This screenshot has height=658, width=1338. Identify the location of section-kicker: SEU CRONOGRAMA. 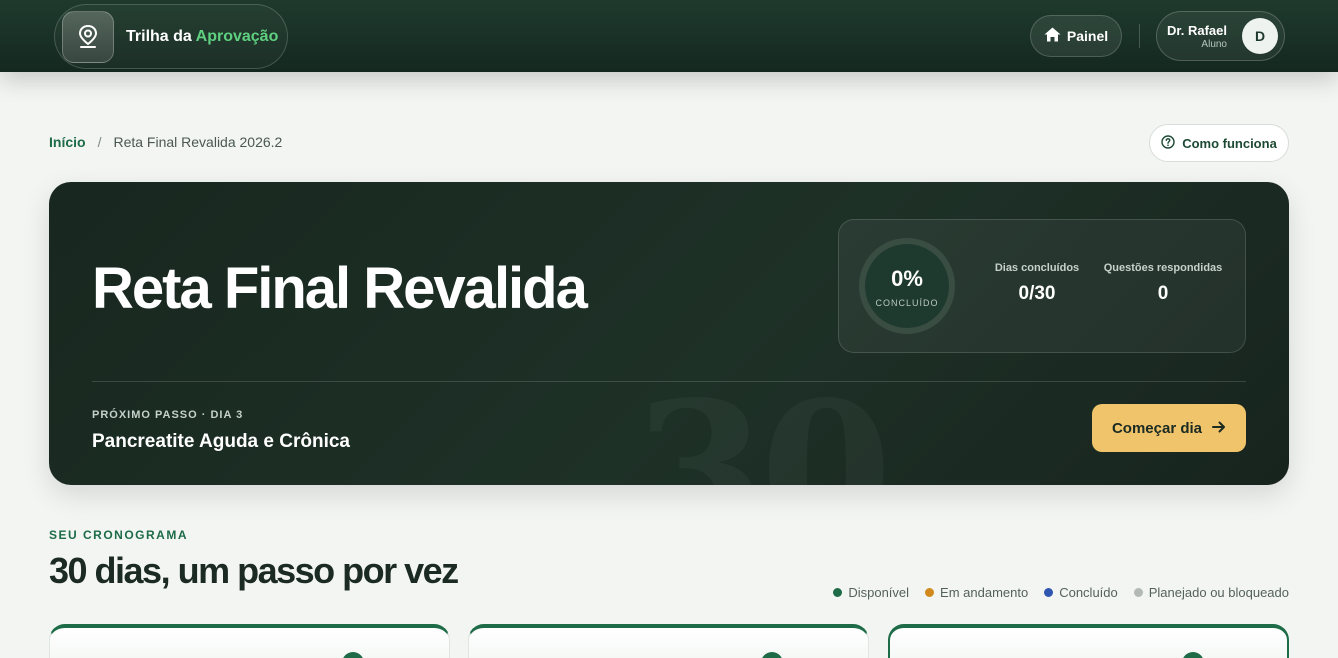
(119, 535).